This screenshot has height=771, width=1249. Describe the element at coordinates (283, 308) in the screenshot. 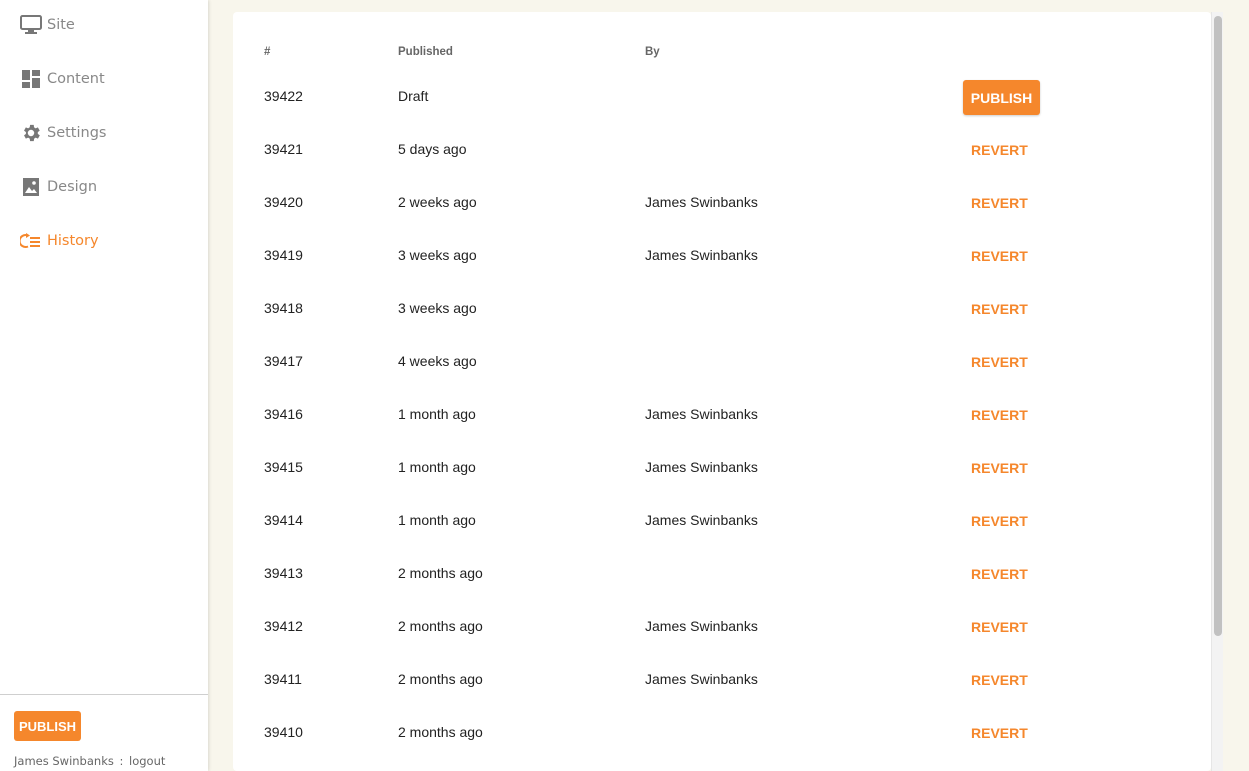

I see `revision-number: 39418` at that location.